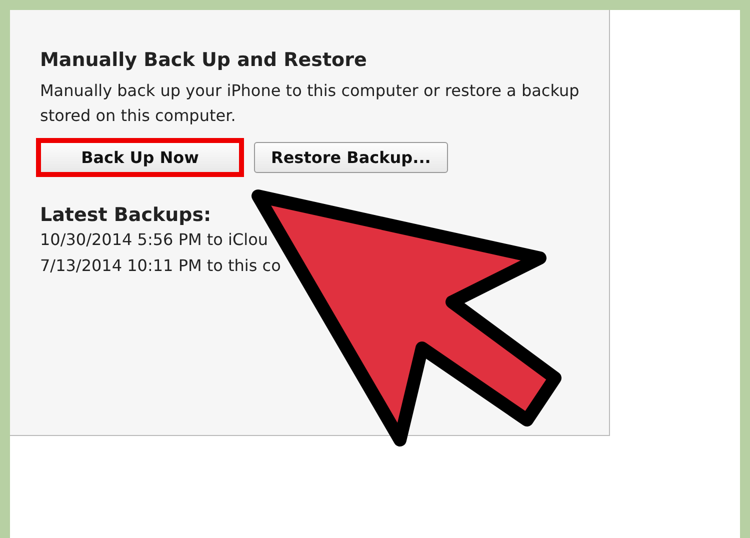 The image size is (750, 538). Describe the element at coordinates (154, 240) in the screenshot. I see `backup-entry: 10/30/2014 5:56 PM to iClou` at that location.